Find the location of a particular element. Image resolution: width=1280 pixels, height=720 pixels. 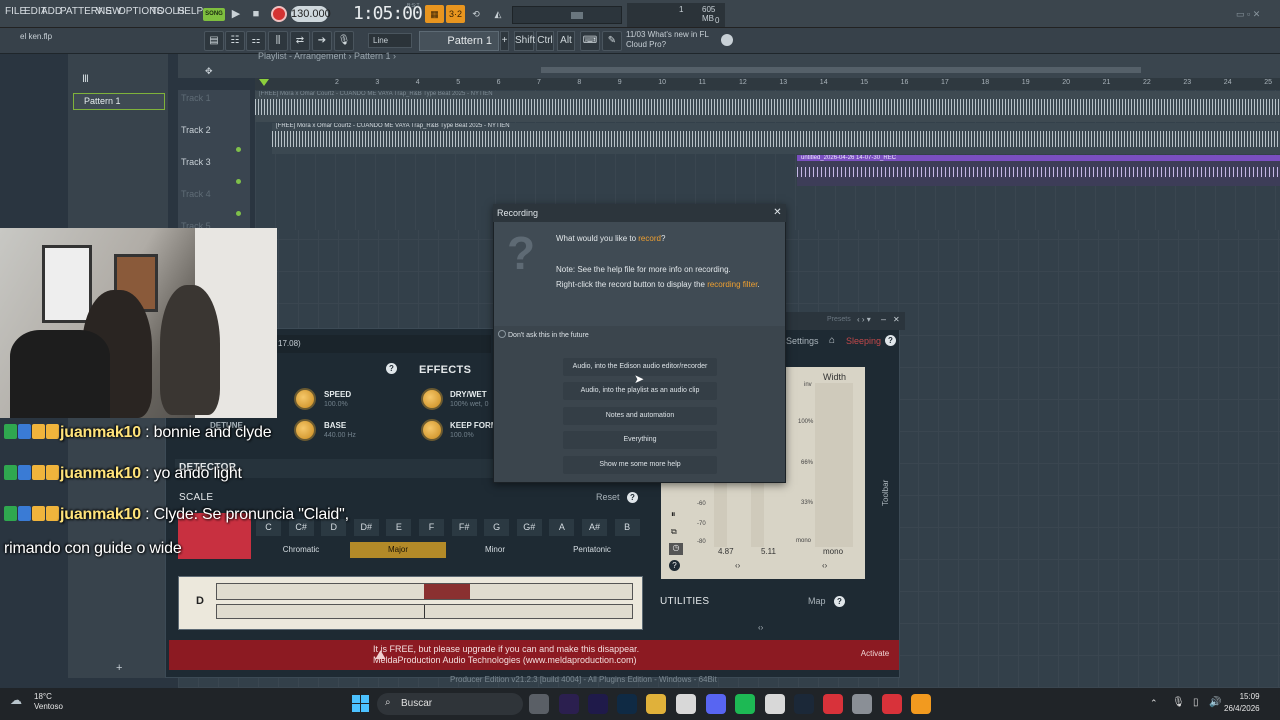

typing-keyboard-icon: ⌨ is located at coordinates (590, 41).